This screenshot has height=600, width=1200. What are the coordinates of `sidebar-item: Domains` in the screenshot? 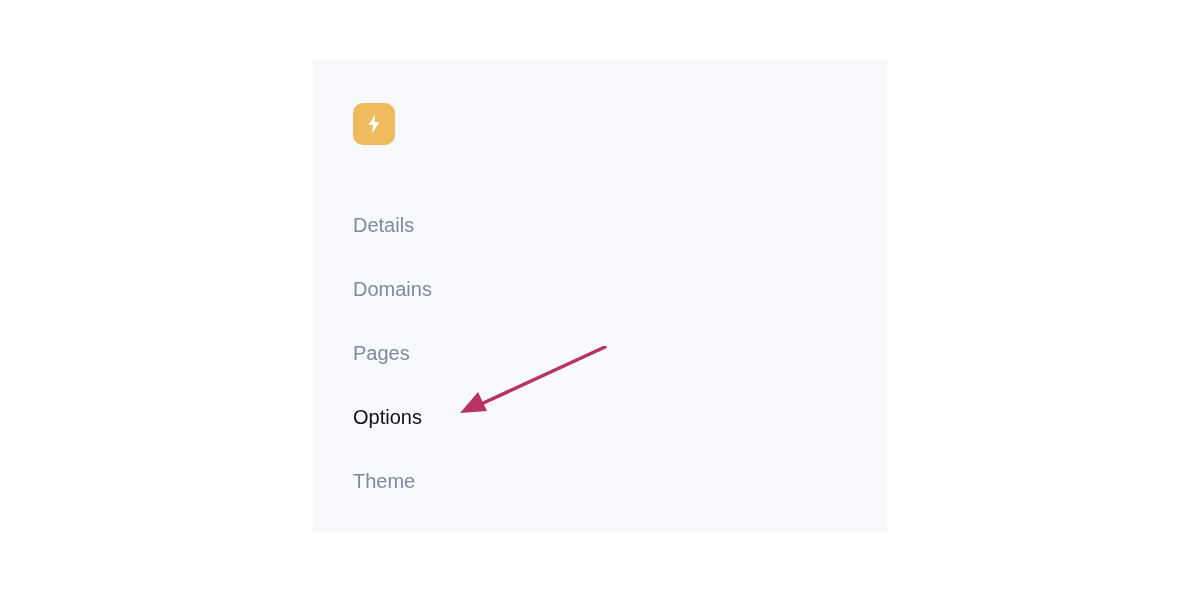 It's located at (392, 289).